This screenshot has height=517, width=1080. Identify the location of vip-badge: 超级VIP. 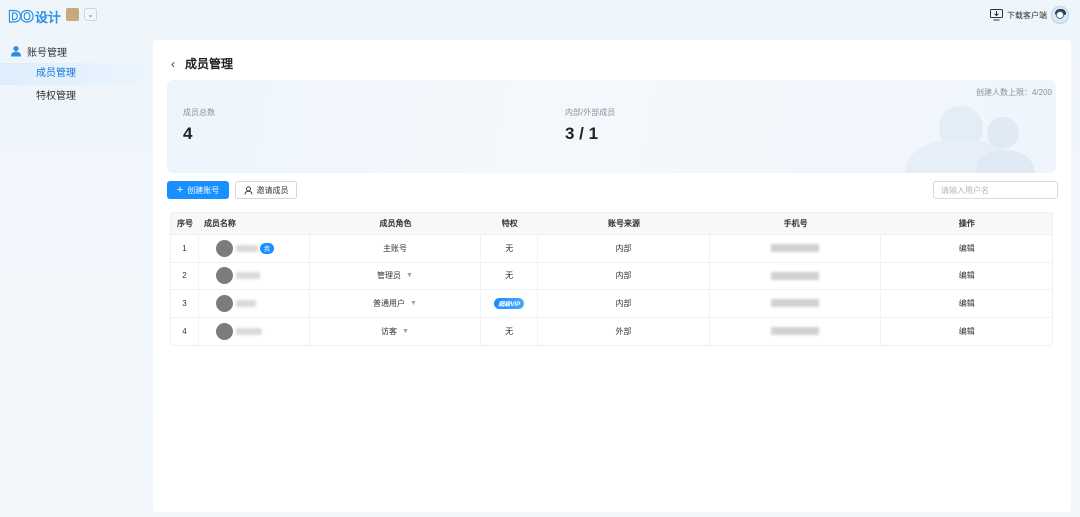
(509, 303).